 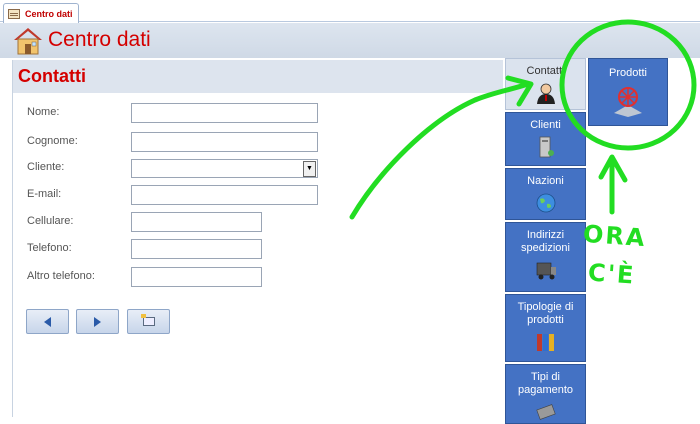 I want to click on page-title: Centro dati, so click(x=99, y=39).